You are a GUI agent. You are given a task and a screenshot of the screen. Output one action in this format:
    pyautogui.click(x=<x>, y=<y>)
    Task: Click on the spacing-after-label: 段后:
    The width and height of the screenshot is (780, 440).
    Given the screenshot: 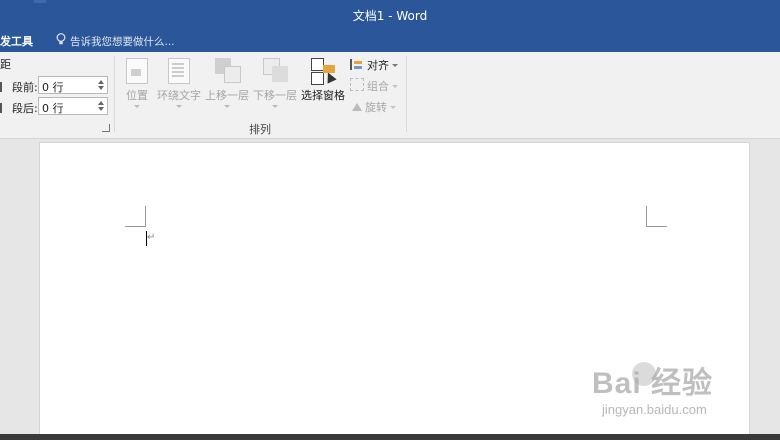 What is the action you would take?
    pyautogui.click(x=19, y=108)
    